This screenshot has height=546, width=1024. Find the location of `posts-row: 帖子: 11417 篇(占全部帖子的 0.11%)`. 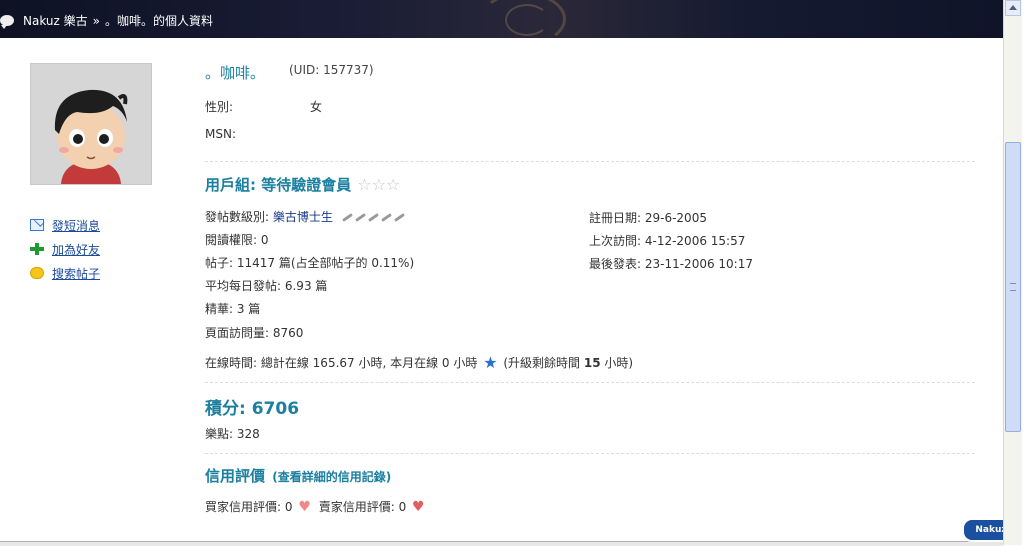

posts-row: 帖子: 11417 篇(占全部帖子的 0.11%) is located at coordinates (310, 263).